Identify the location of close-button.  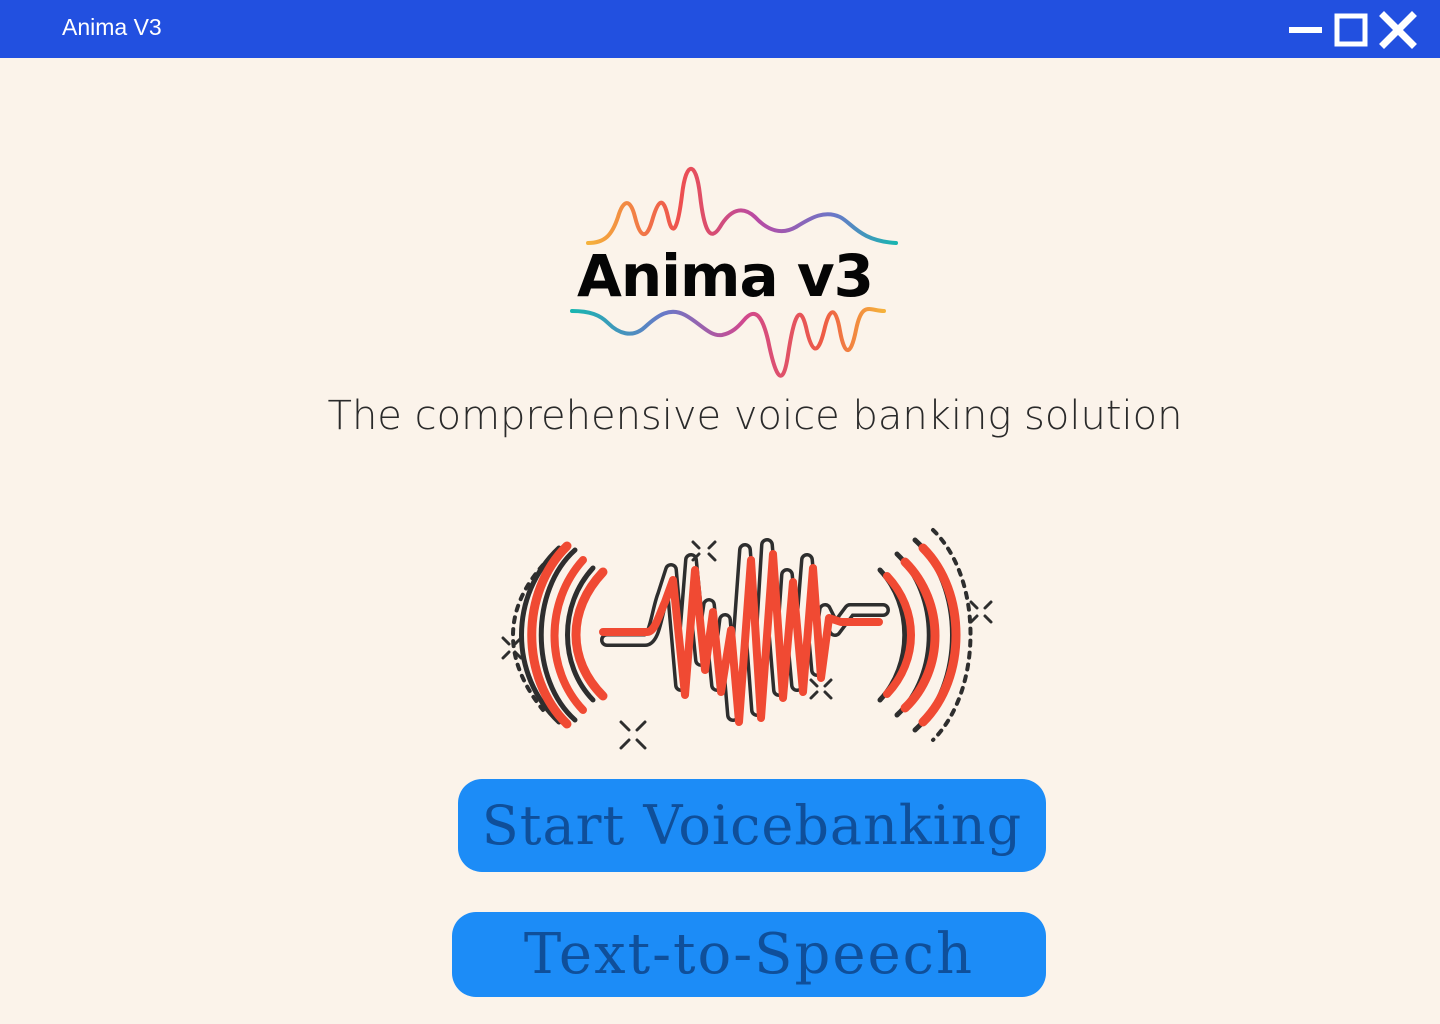
(1398, 30).